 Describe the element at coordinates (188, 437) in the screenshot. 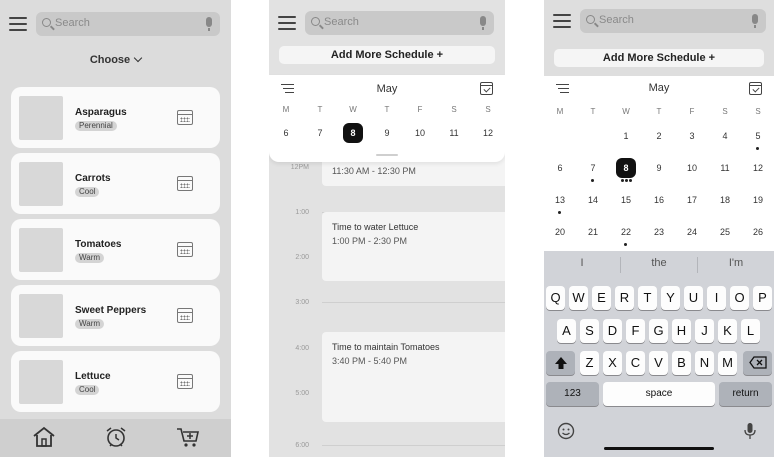

I see `cart-add-icon` at that location.